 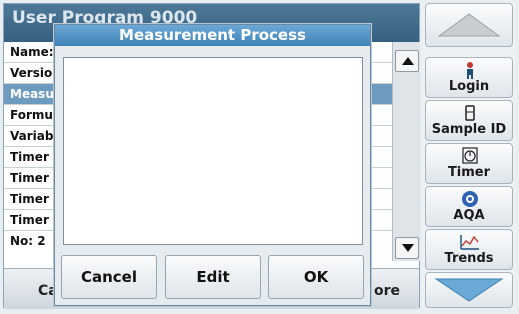 I want to click on aqa-icon, so click(x=470, y=199).